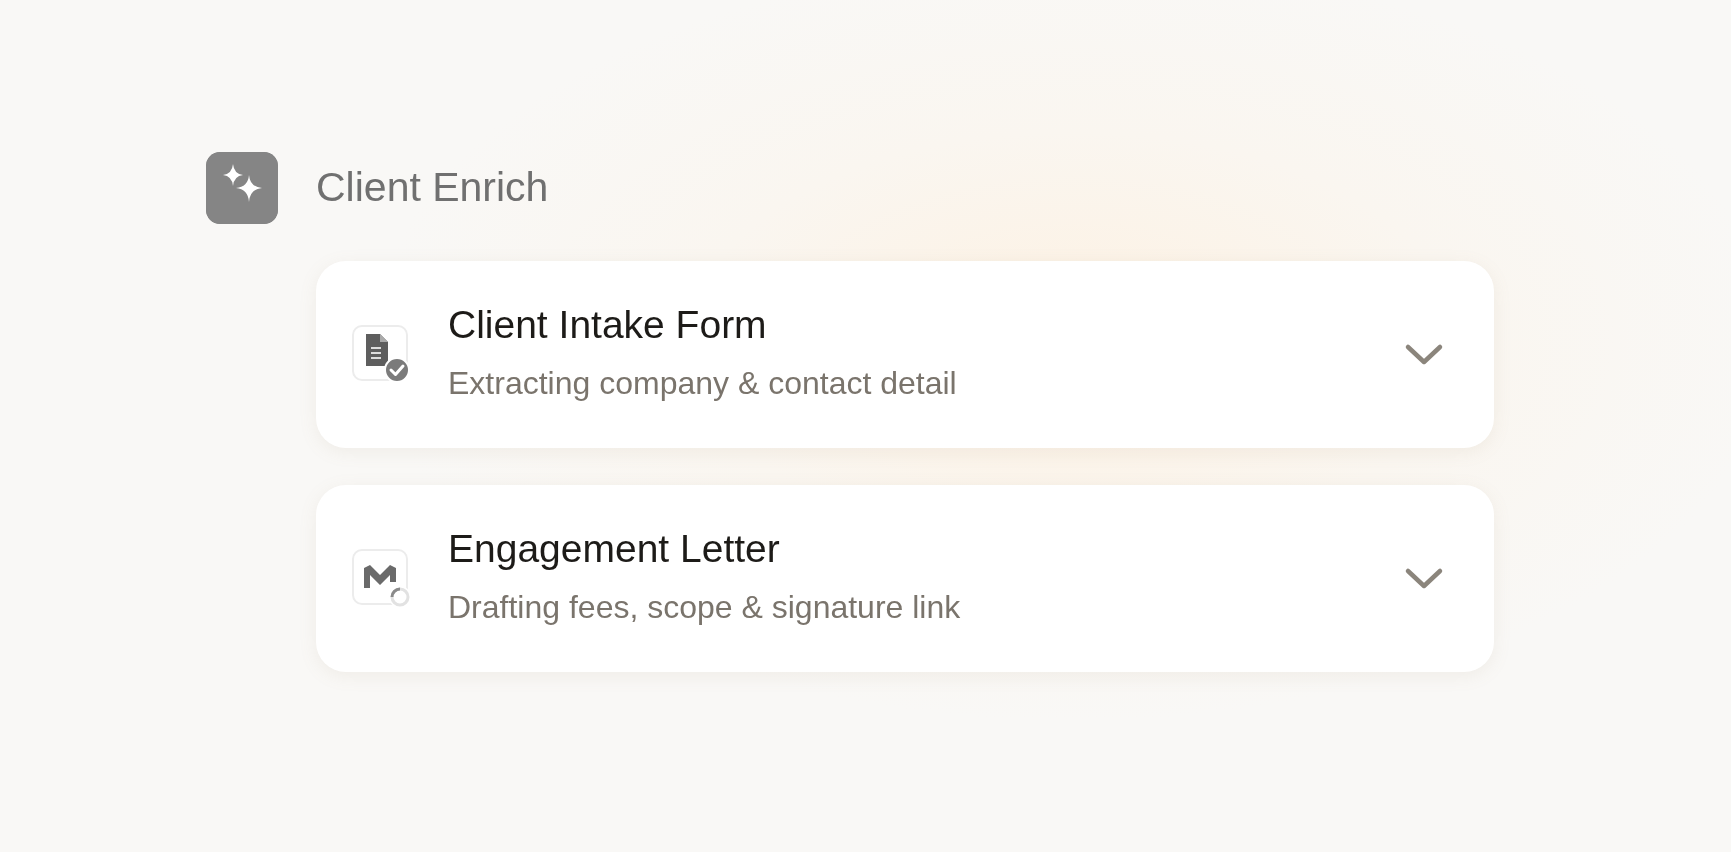  Describe the element at coordinates (614, 549) in the screenshot. I see `task-title: Engagement Letter` at that location.